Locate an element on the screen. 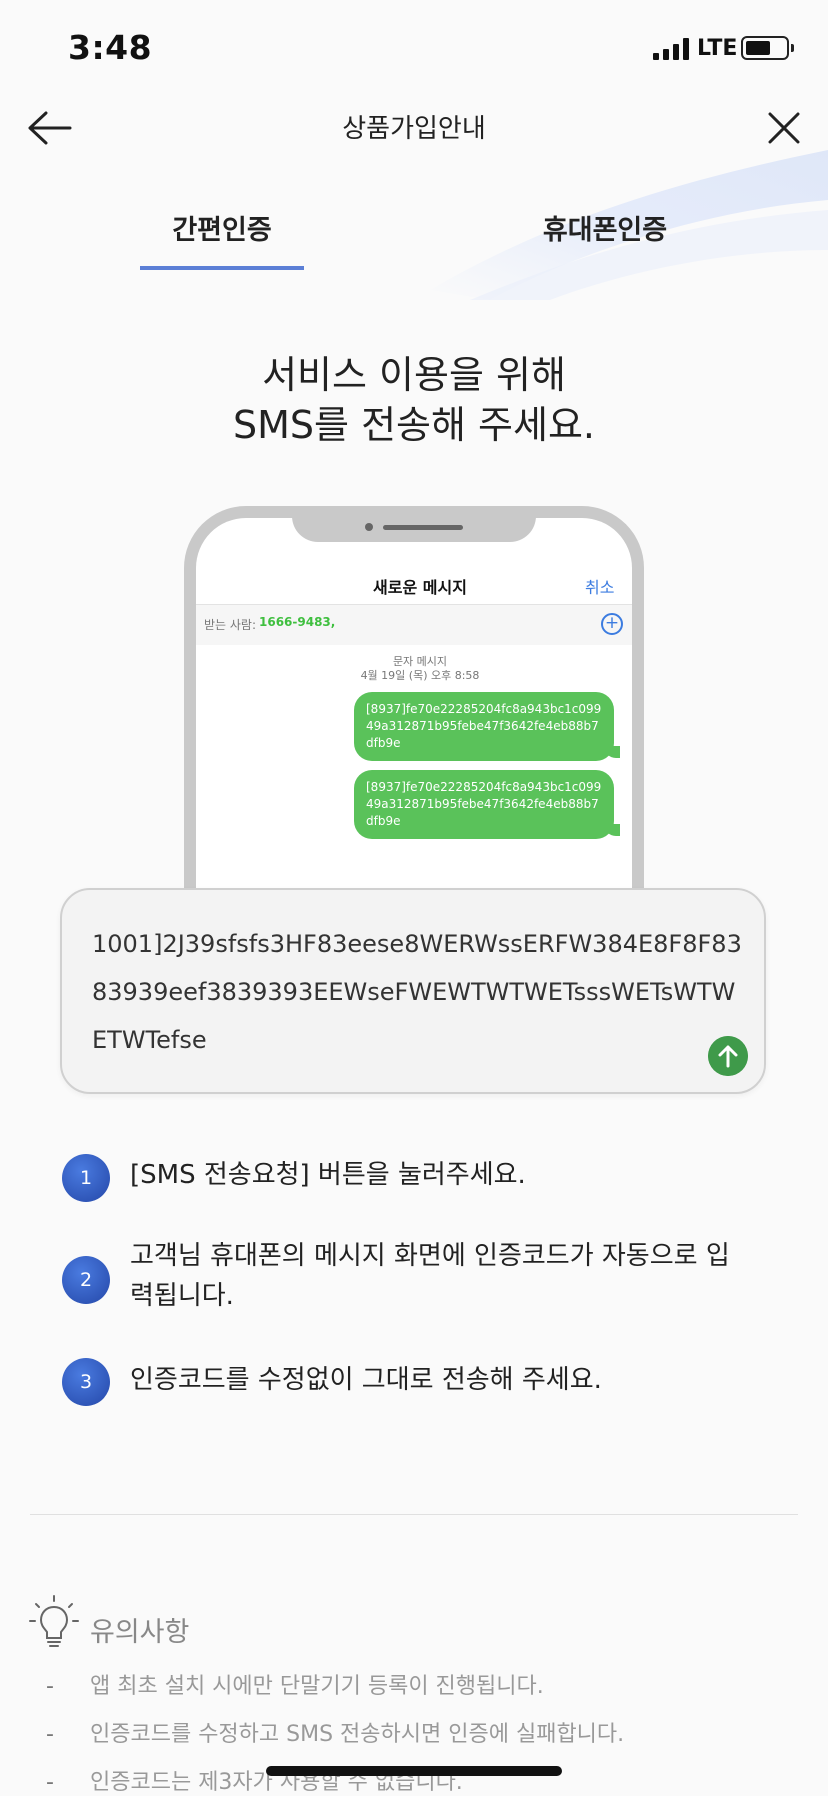  recipient-label: 받는 사람: is located at coordinates (230, 625).